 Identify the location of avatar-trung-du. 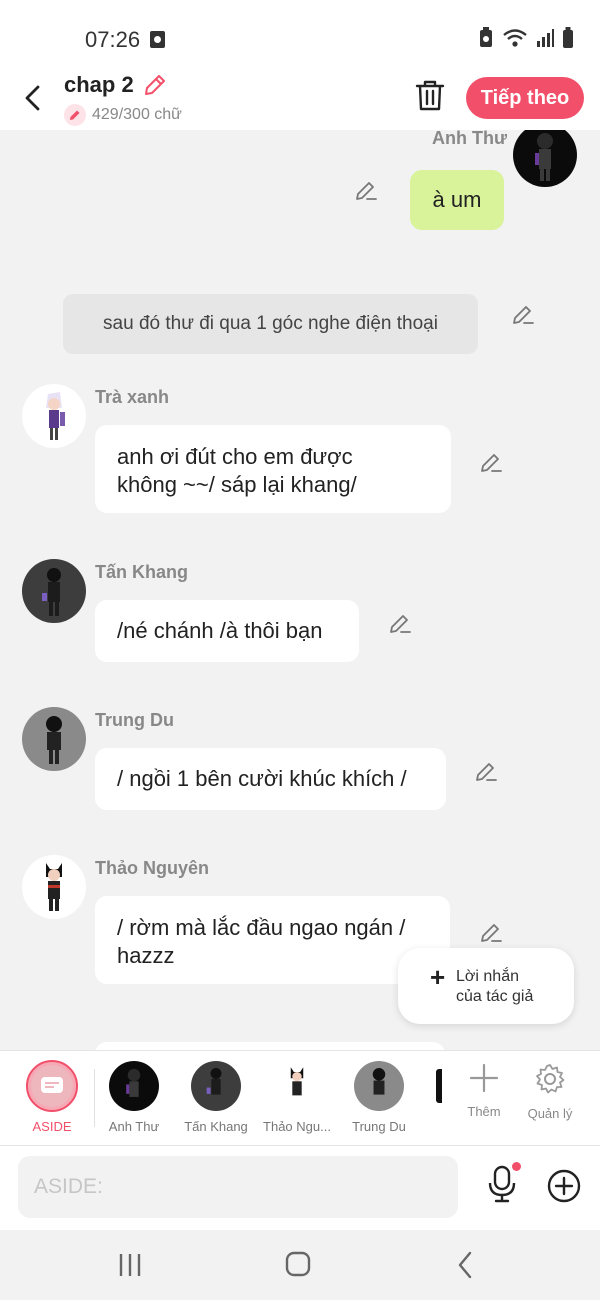
(54, 739).